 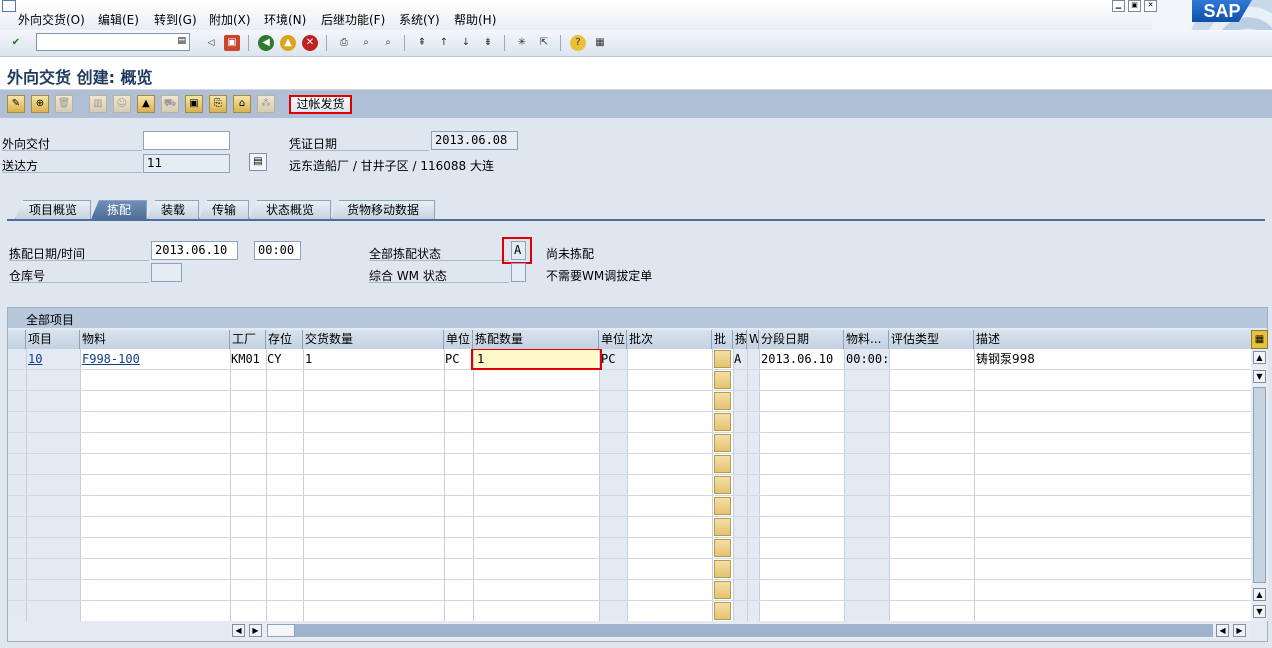 I want to click on overall-wm-status-field, so click(x=518, y=272).